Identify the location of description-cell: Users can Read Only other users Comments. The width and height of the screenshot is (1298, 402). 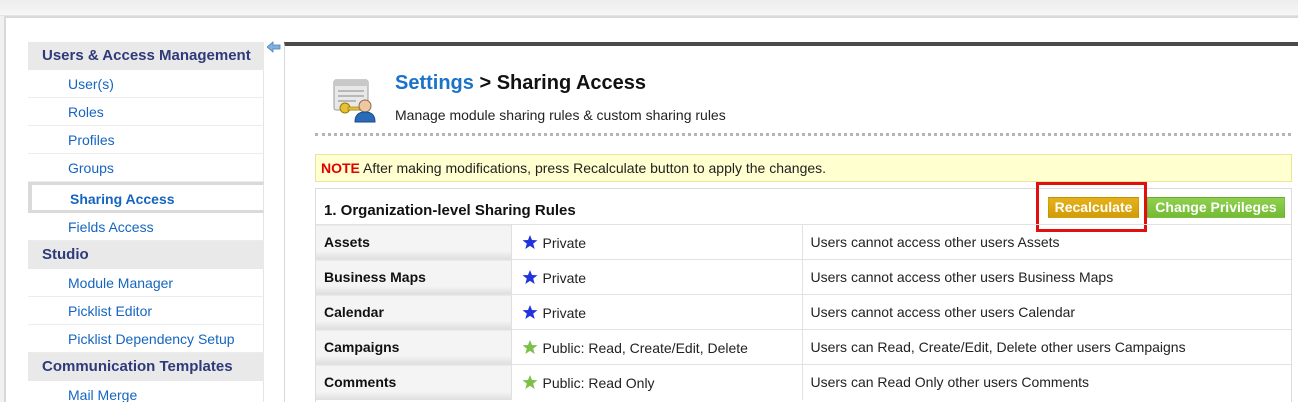
(1046, 382).